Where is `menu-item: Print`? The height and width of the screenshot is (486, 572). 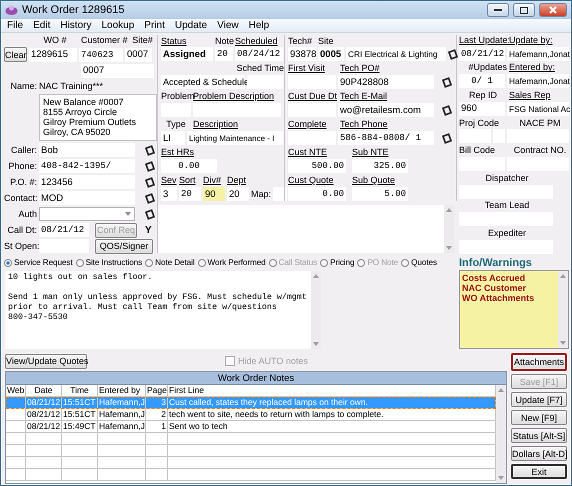 menu-item: Print is located at coordinates (154, 25).